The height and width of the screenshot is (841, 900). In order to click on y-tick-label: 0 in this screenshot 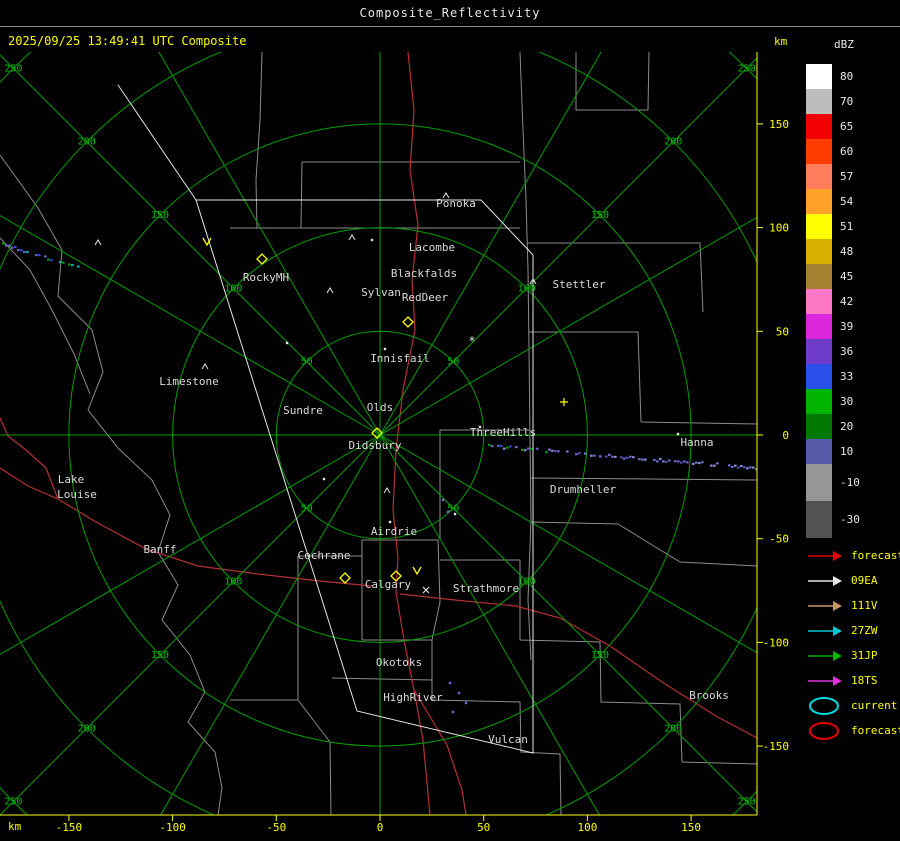, I will do `click(785, 435)`.